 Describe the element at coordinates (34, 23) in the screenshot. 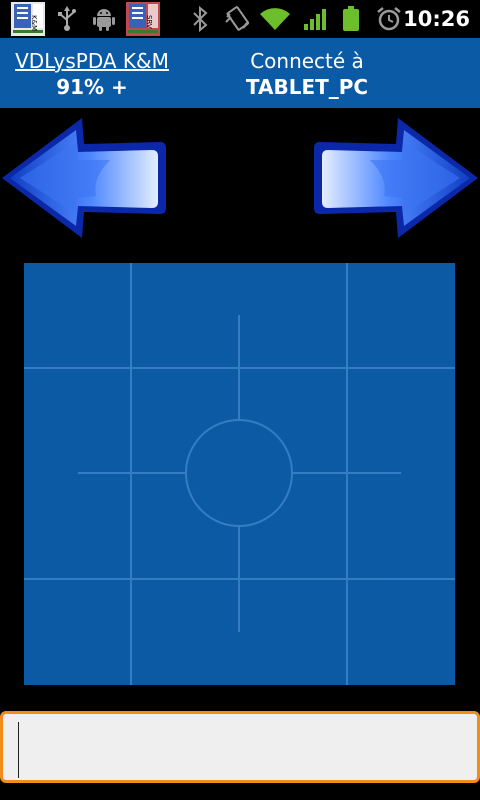

I see `svg-text: K&M` at that location.